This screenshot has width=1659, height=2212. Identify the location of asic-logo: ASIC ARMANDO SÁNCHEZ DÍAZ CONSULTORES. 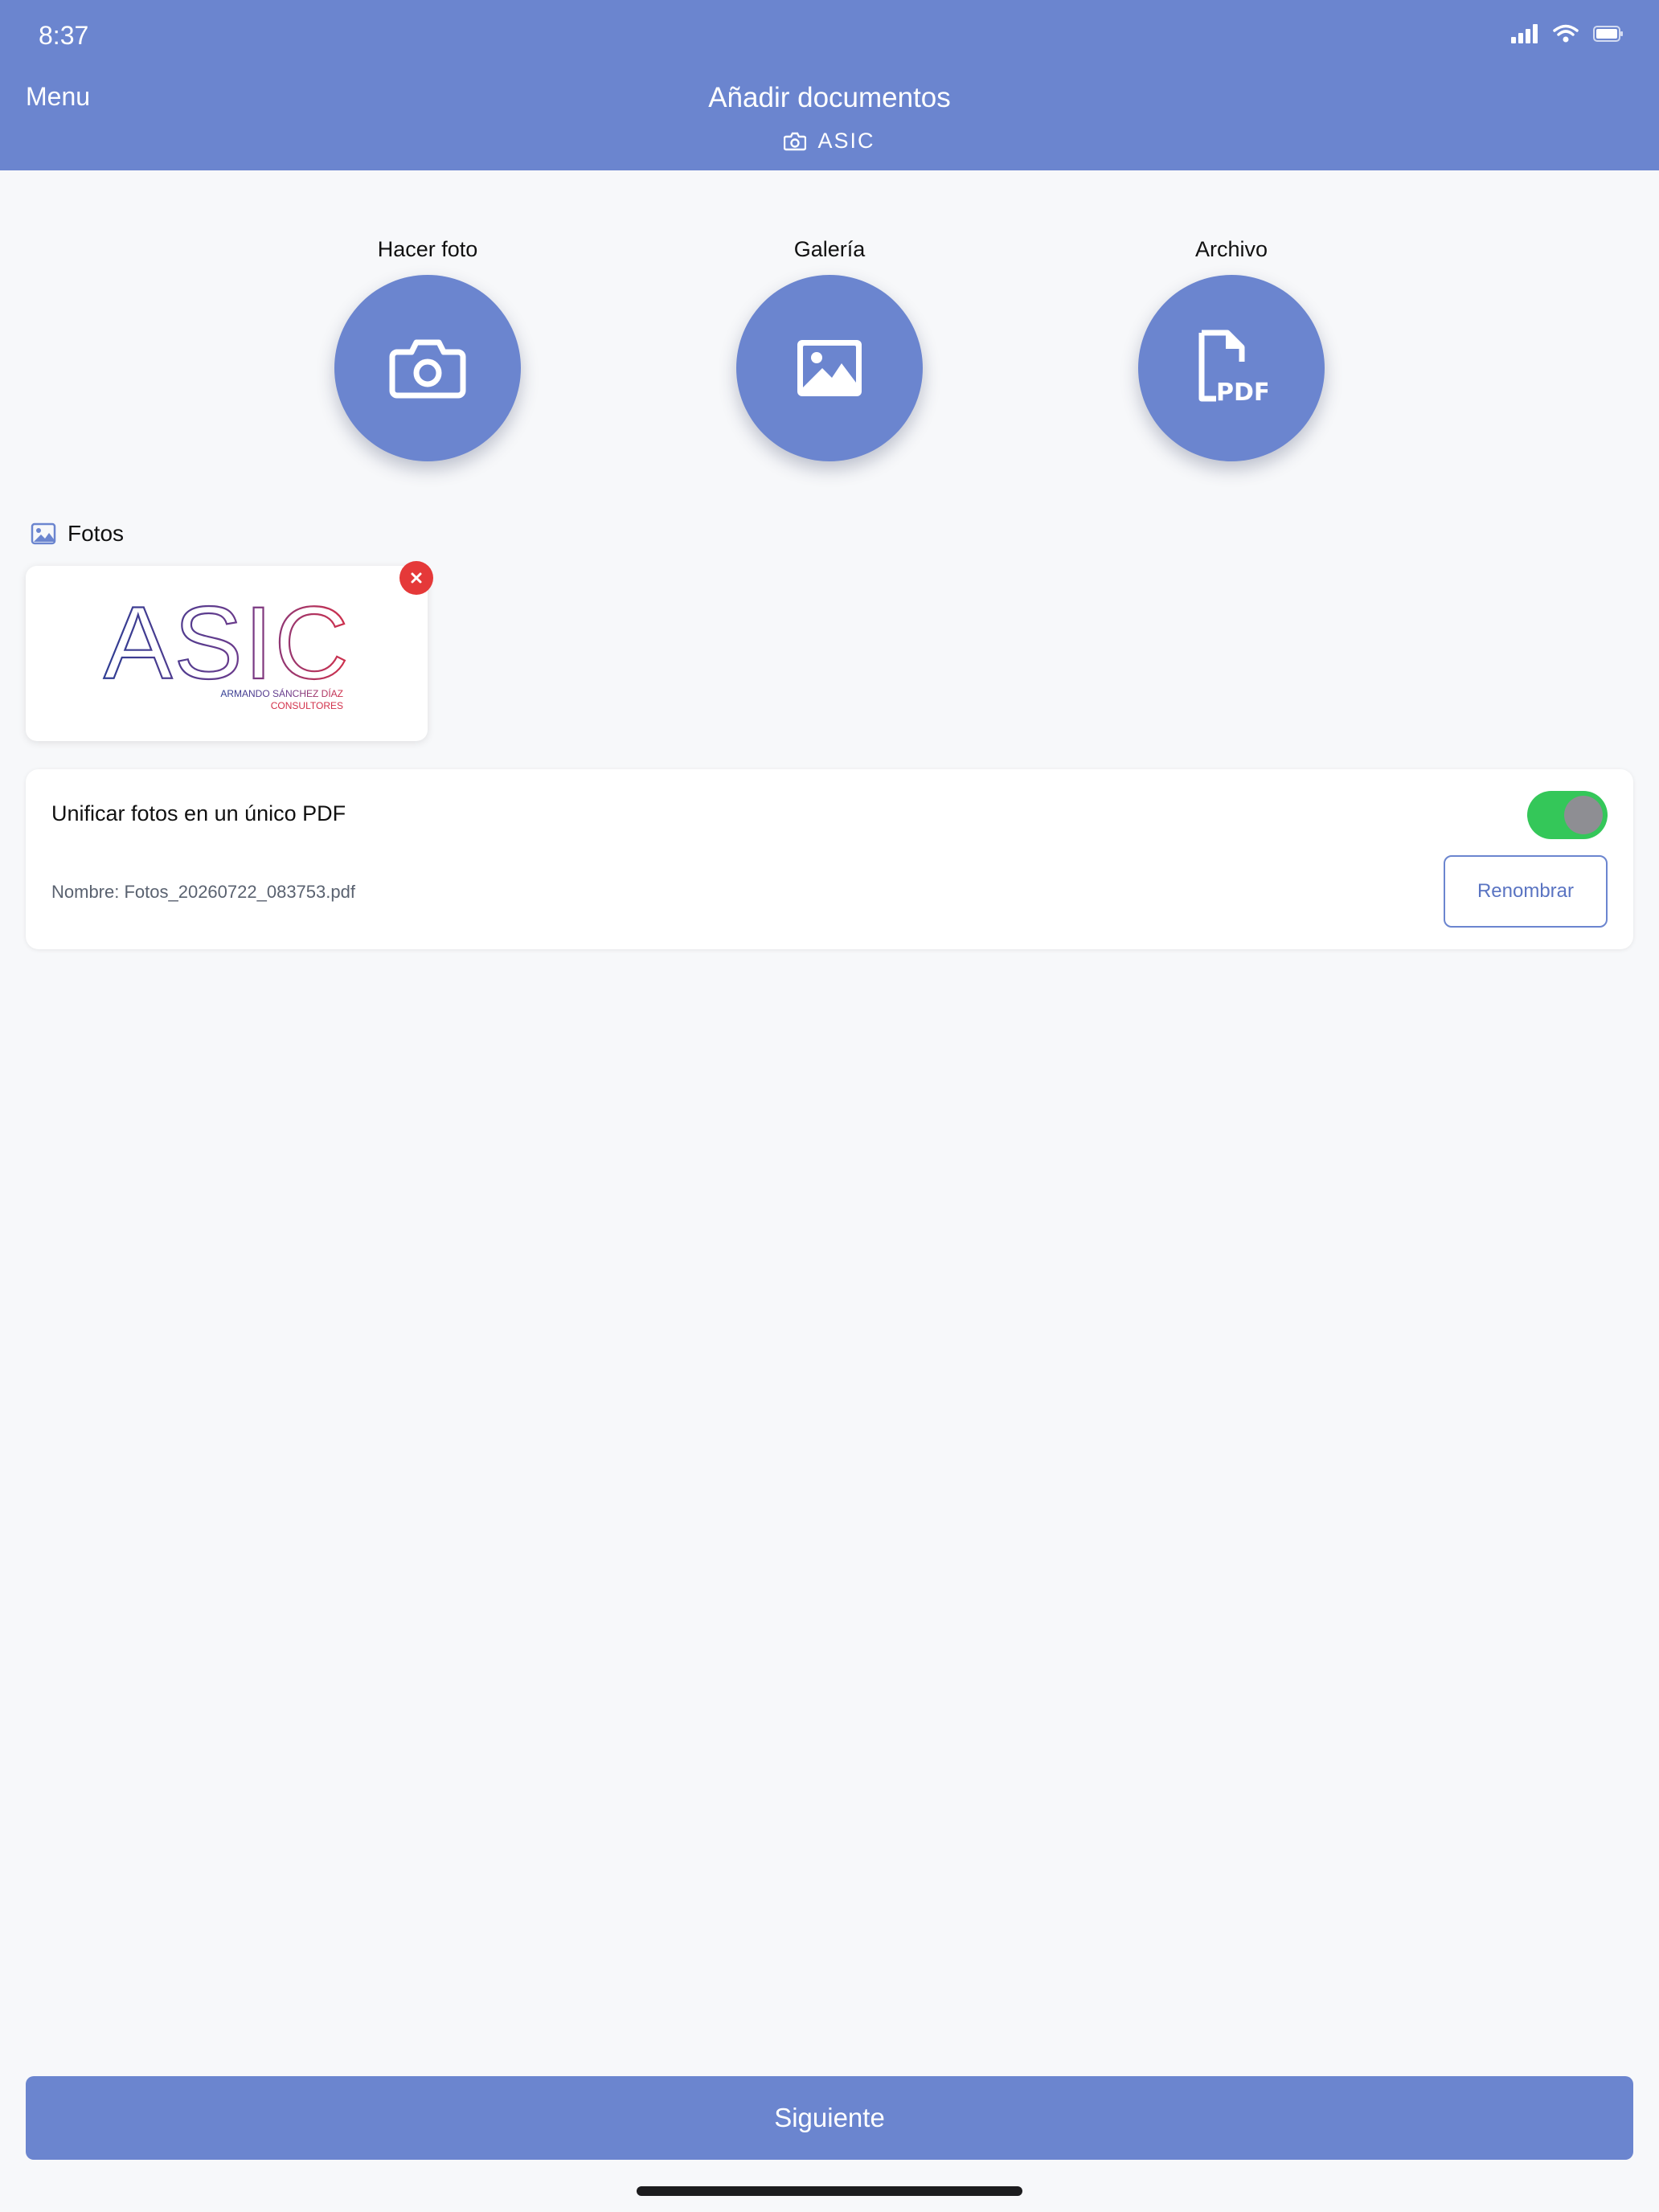
(227, 648).